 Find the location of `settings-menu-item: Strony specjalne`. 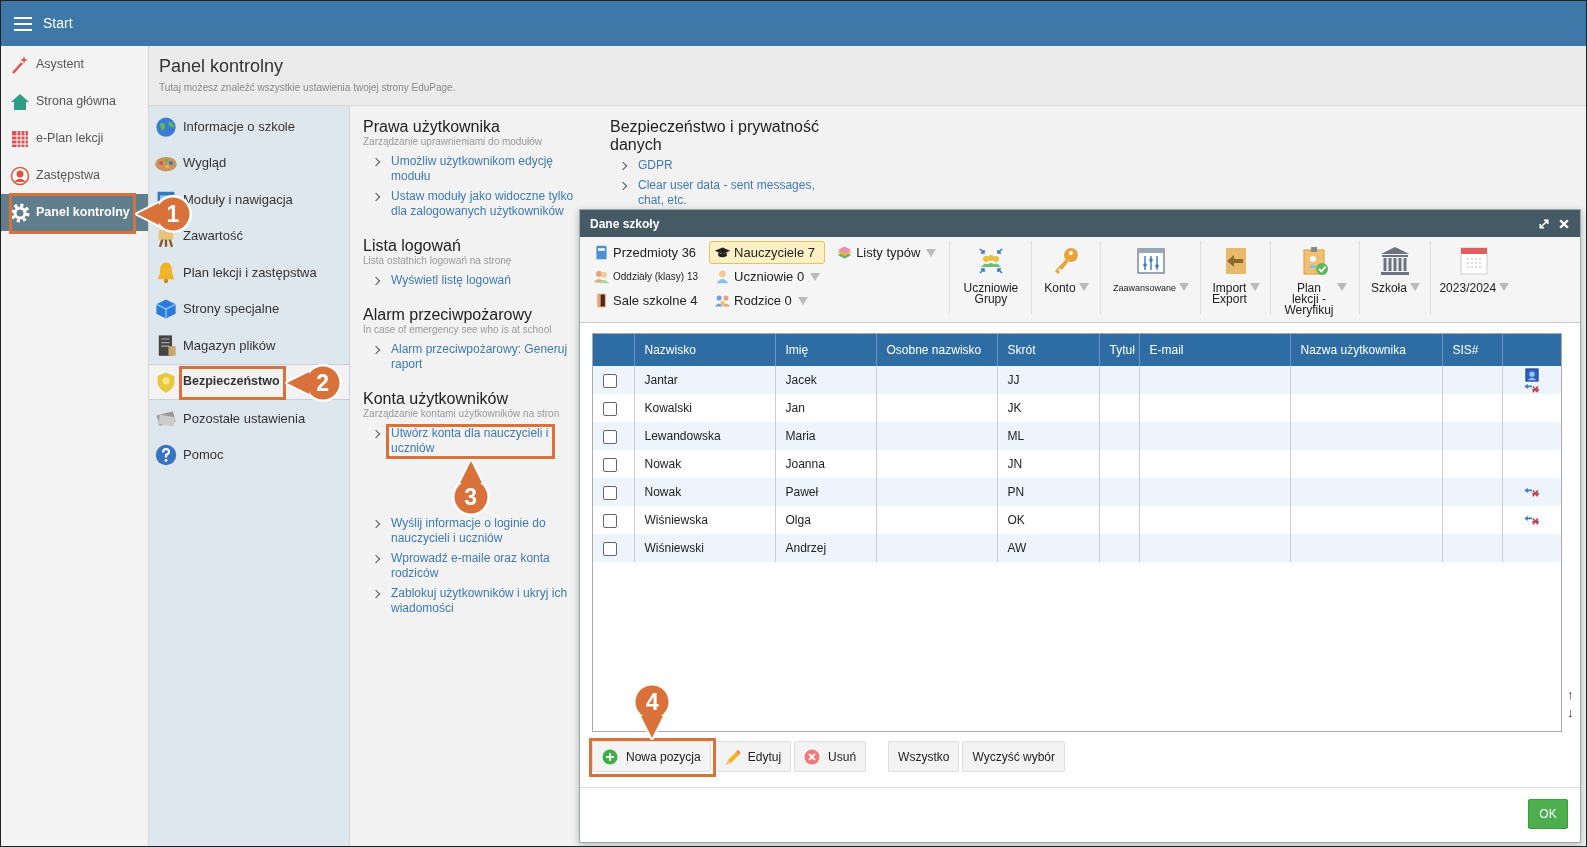

settings-menu-item: Strony specjalne is located at coordinates (249, 308).